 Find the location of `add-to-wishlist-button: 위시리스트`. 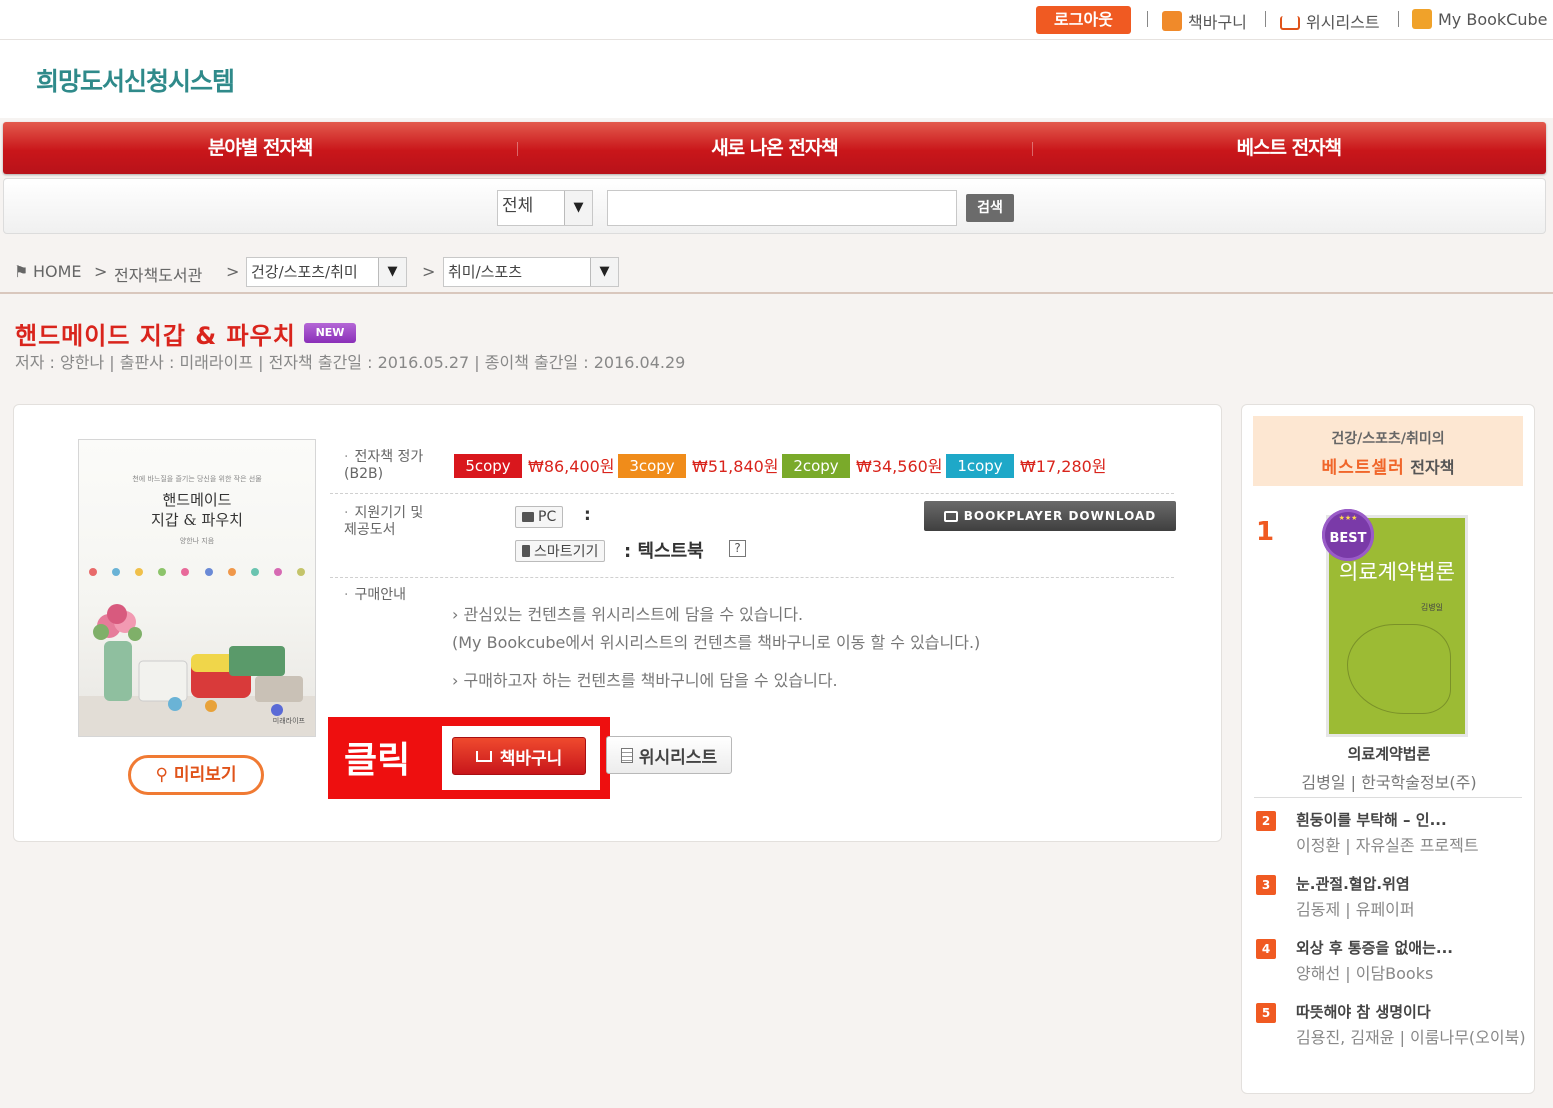

add-to-wishlist-button: 위시리스트 is located at coordinates (669, 755).